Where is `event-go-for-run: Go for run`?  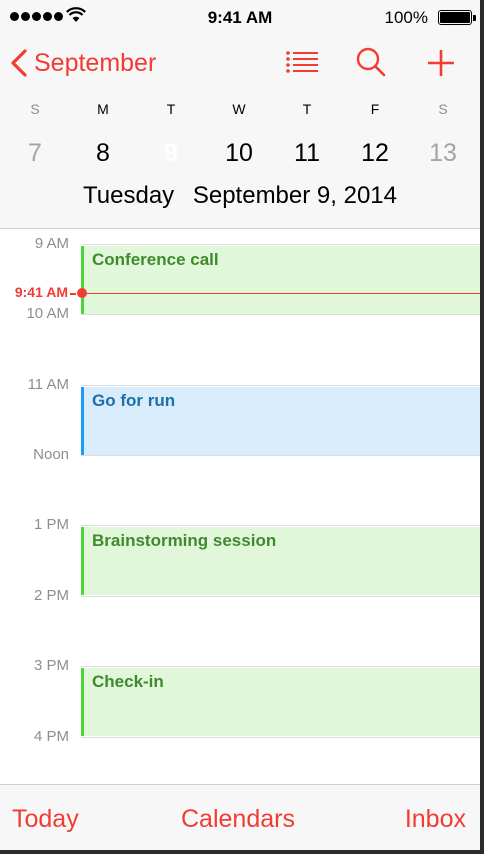 event-go-for-run: Go for run is located at coordinates (280, 421).